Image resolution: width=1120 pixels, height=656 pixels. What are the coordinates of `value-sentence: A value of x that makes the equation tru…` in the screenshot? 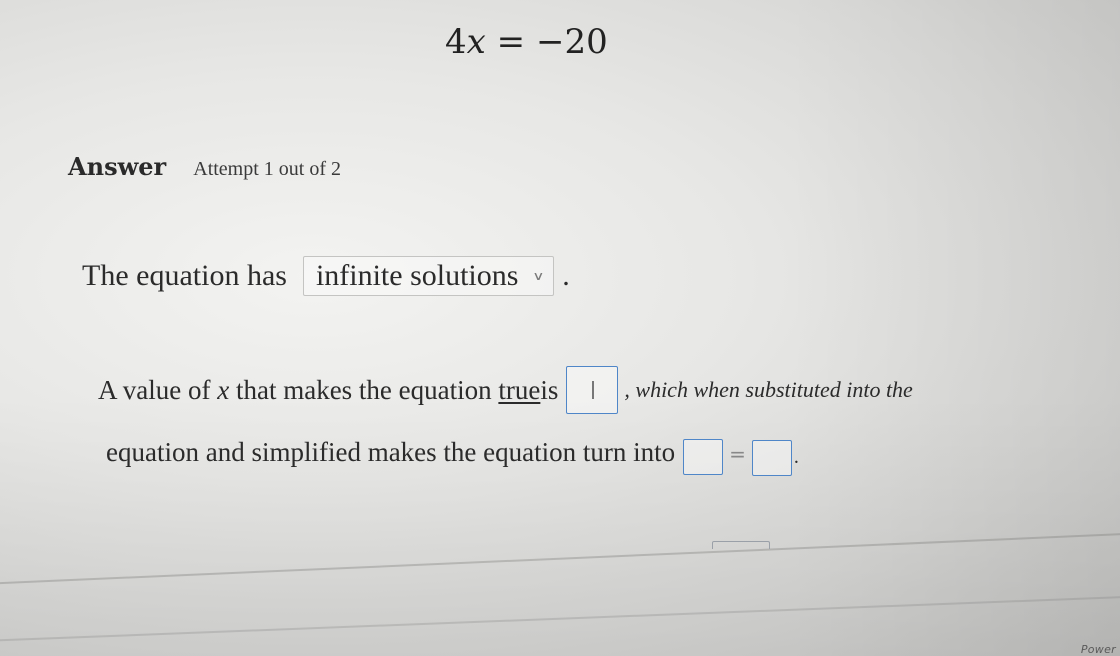 It's located at (505, 390).